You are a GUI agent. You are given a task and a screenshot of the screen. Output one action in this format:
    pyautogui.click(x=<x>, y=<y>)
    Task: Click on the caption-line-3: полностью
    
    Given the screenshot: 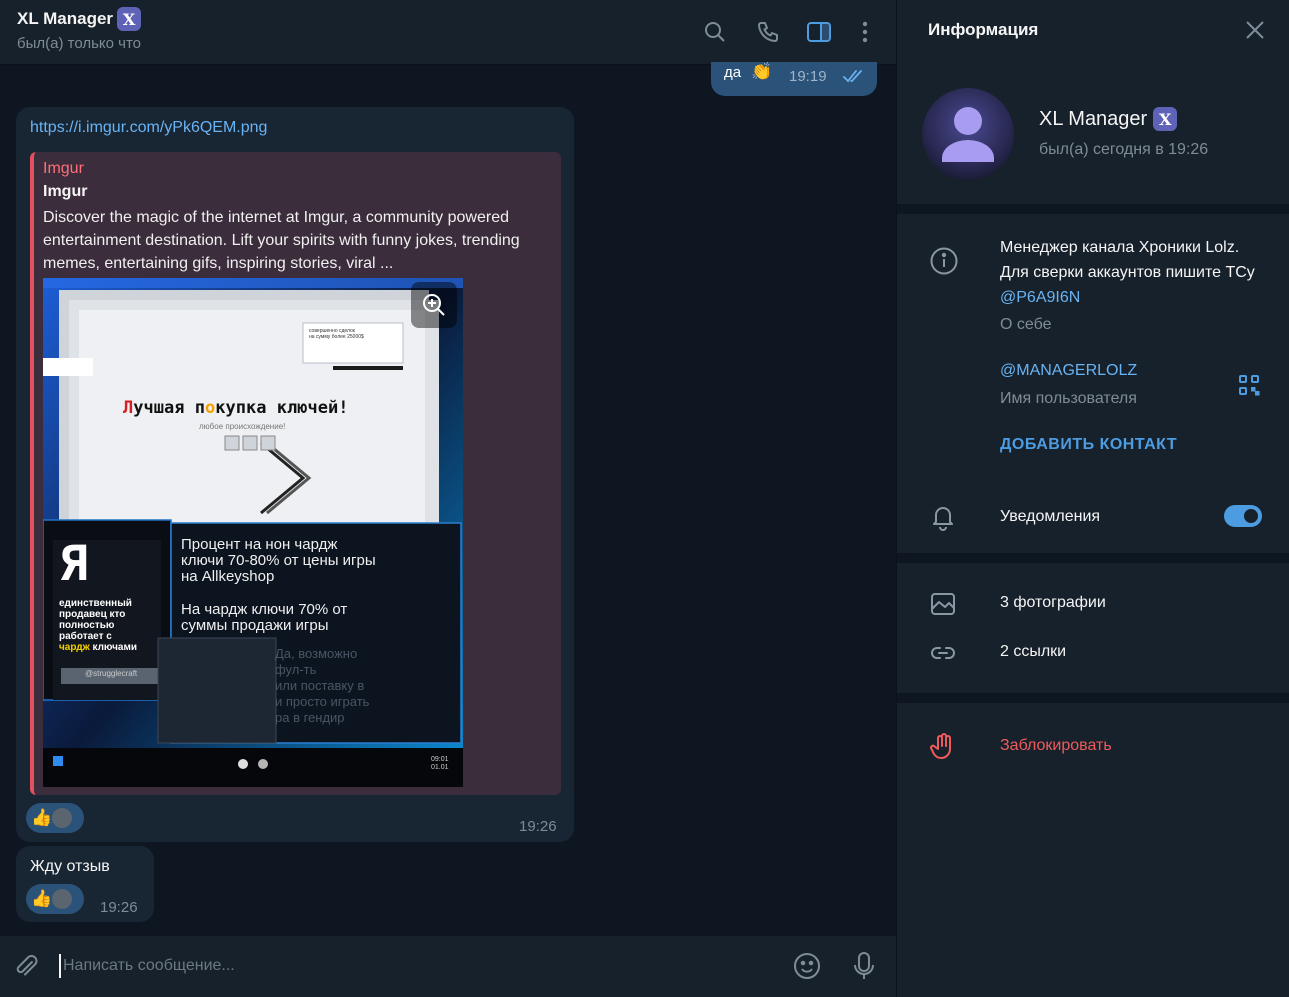 What is the action you would take?
    pyautogui.click(x=87, y=625)
    